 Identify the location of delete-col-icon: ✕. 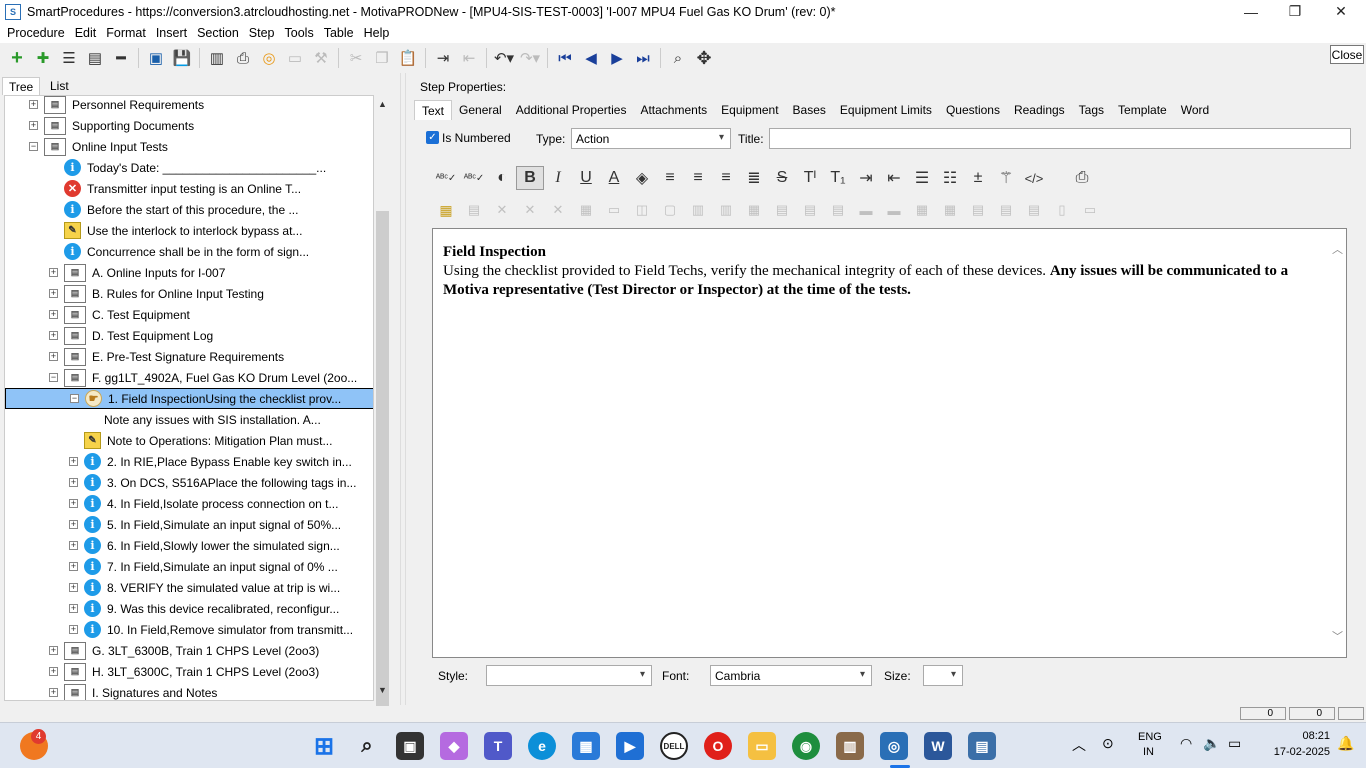
(530, 210).